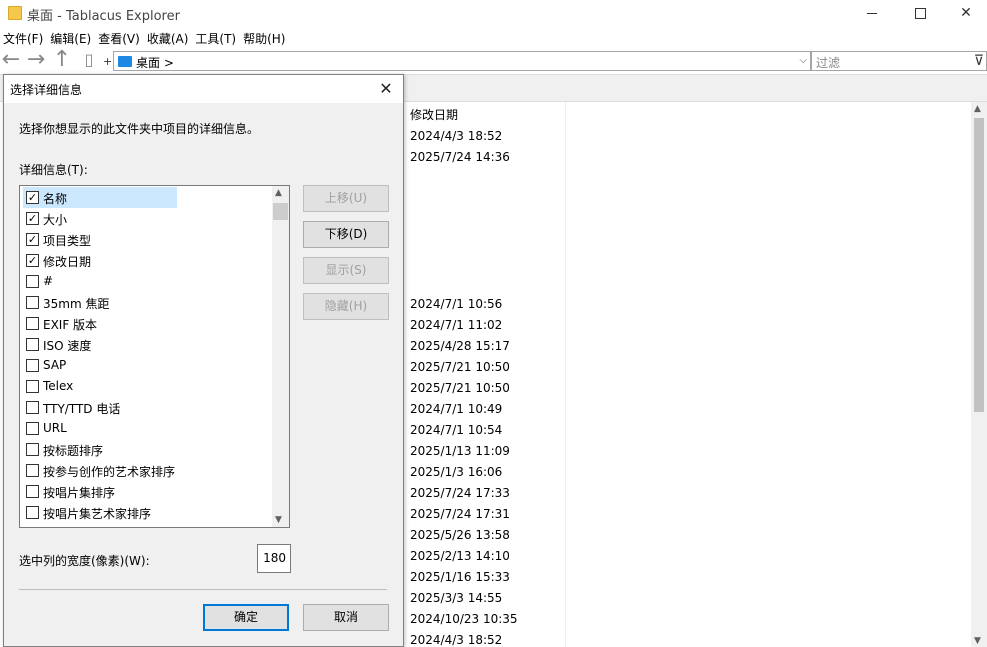 Image resolution: width=987 pixels, height=647 pixels. I want to click on window-title: 桌面 - Tablacus Explorer, so click(103, 16).